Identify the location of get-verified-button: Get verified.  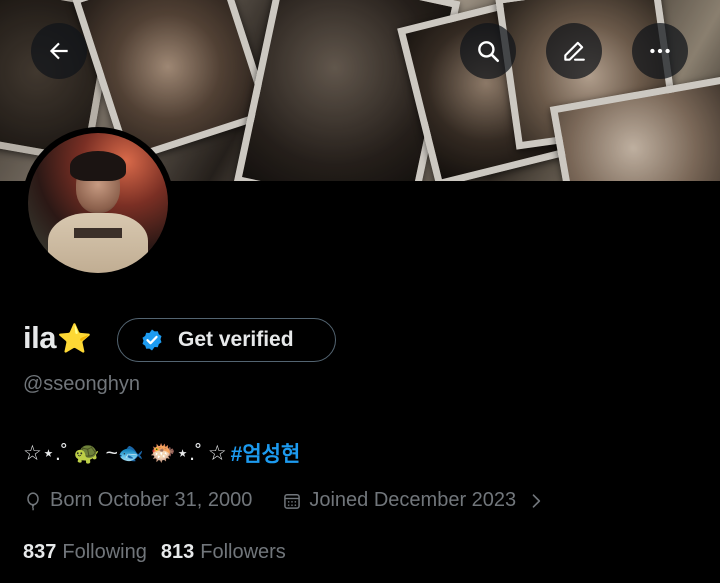
(226, 340).